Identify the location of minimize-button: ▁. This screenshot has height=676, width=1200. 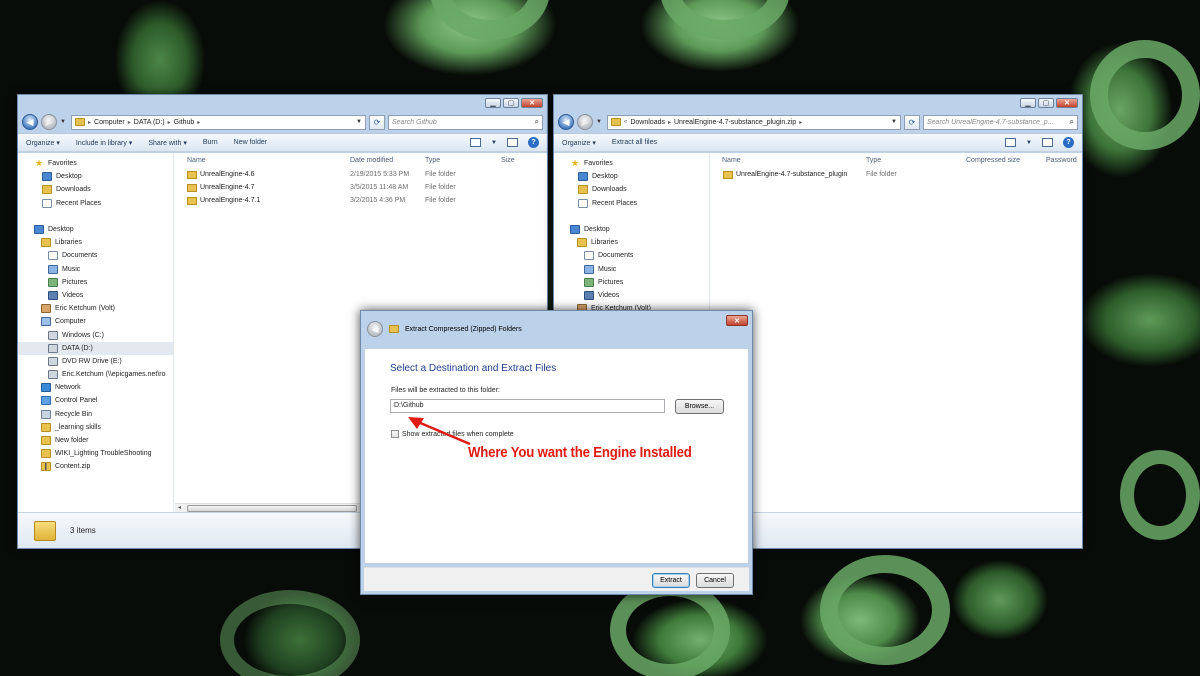
(493, 103).